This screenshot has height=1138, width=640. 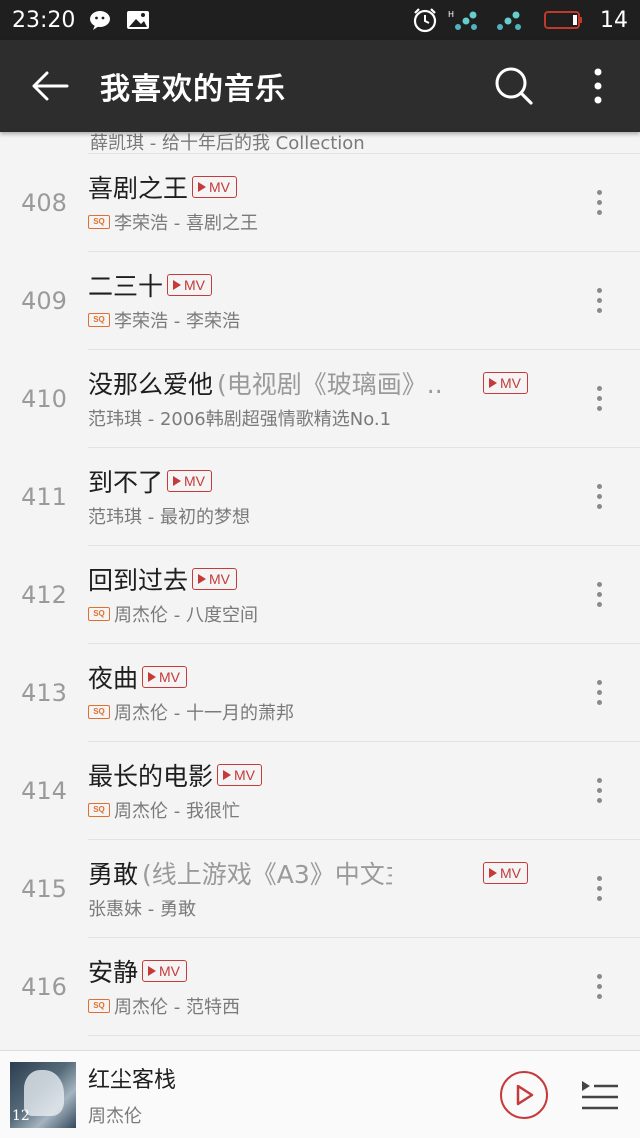 What do you see at coordinates (44, 791) in the screenshot?
I see `song-number: 414` at bounding box center [44, 791].